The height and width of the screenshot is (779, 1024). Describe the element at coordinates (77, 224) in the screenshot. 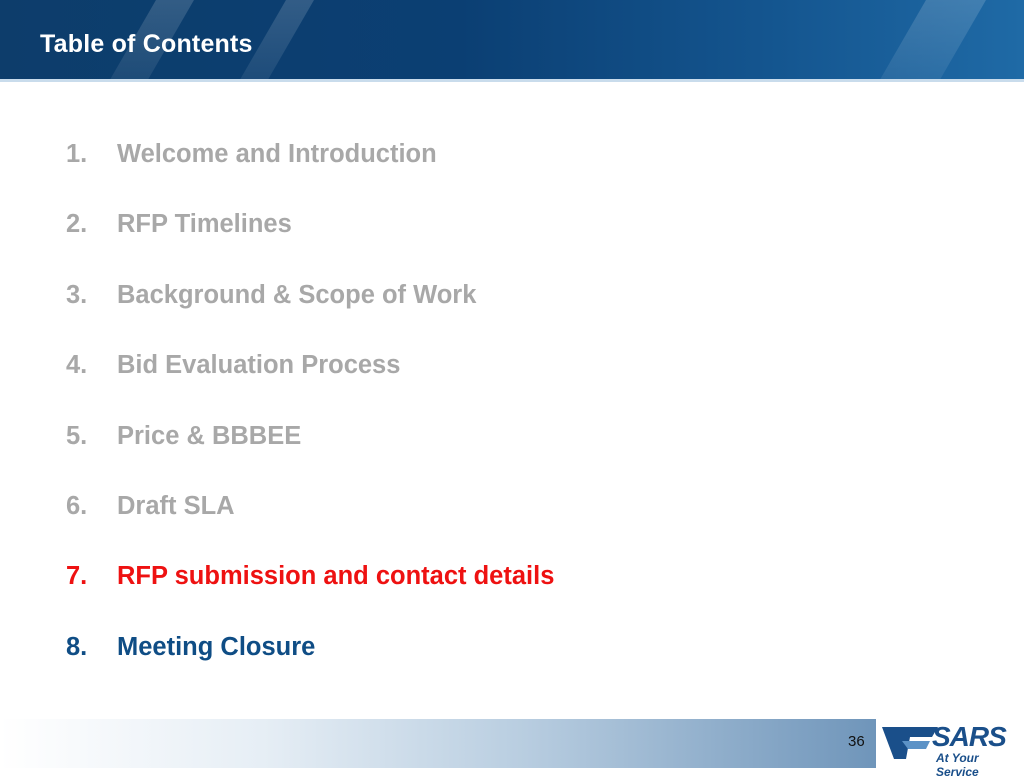

I see `toc-item-number: 2.` at that location.